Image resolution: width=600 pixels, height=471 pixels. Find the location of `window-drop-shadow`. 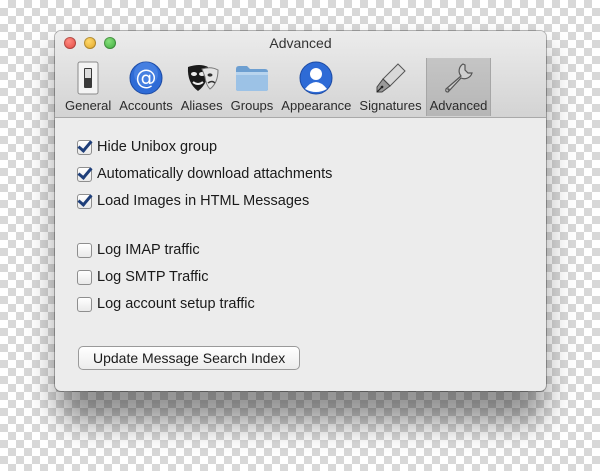

window-drop-shadow is located at coordinates (302, 408).